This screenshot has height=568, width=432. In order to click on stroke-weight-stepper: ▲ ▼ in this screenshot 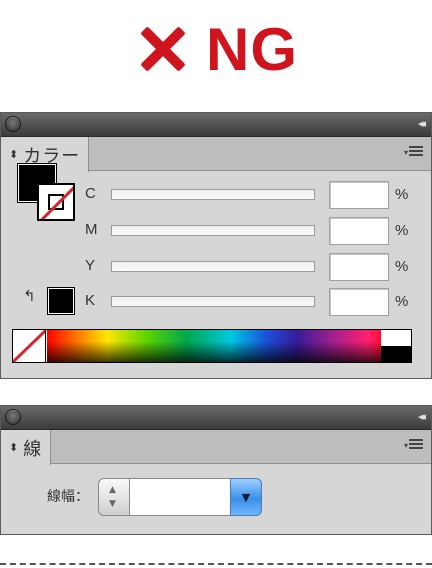, I will do `click(114, 497)`.